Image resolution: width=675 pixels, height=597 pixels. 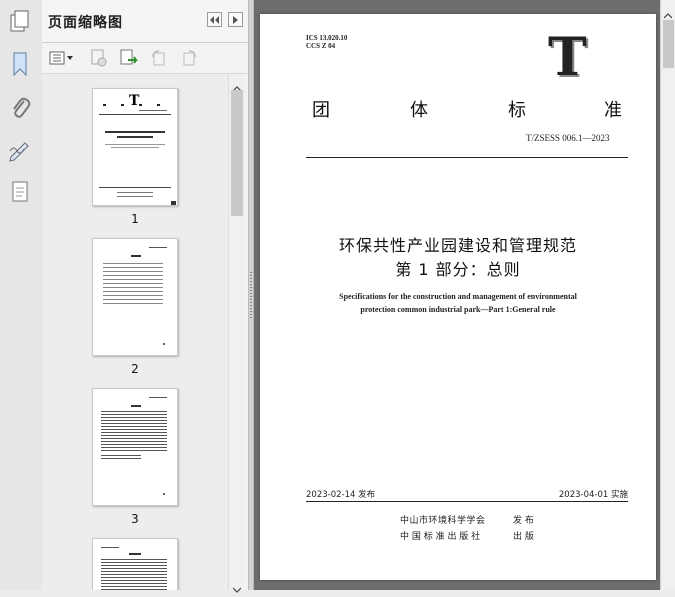 I want to click on publisher-2-action: 出 版, so click(x=523, y=537).